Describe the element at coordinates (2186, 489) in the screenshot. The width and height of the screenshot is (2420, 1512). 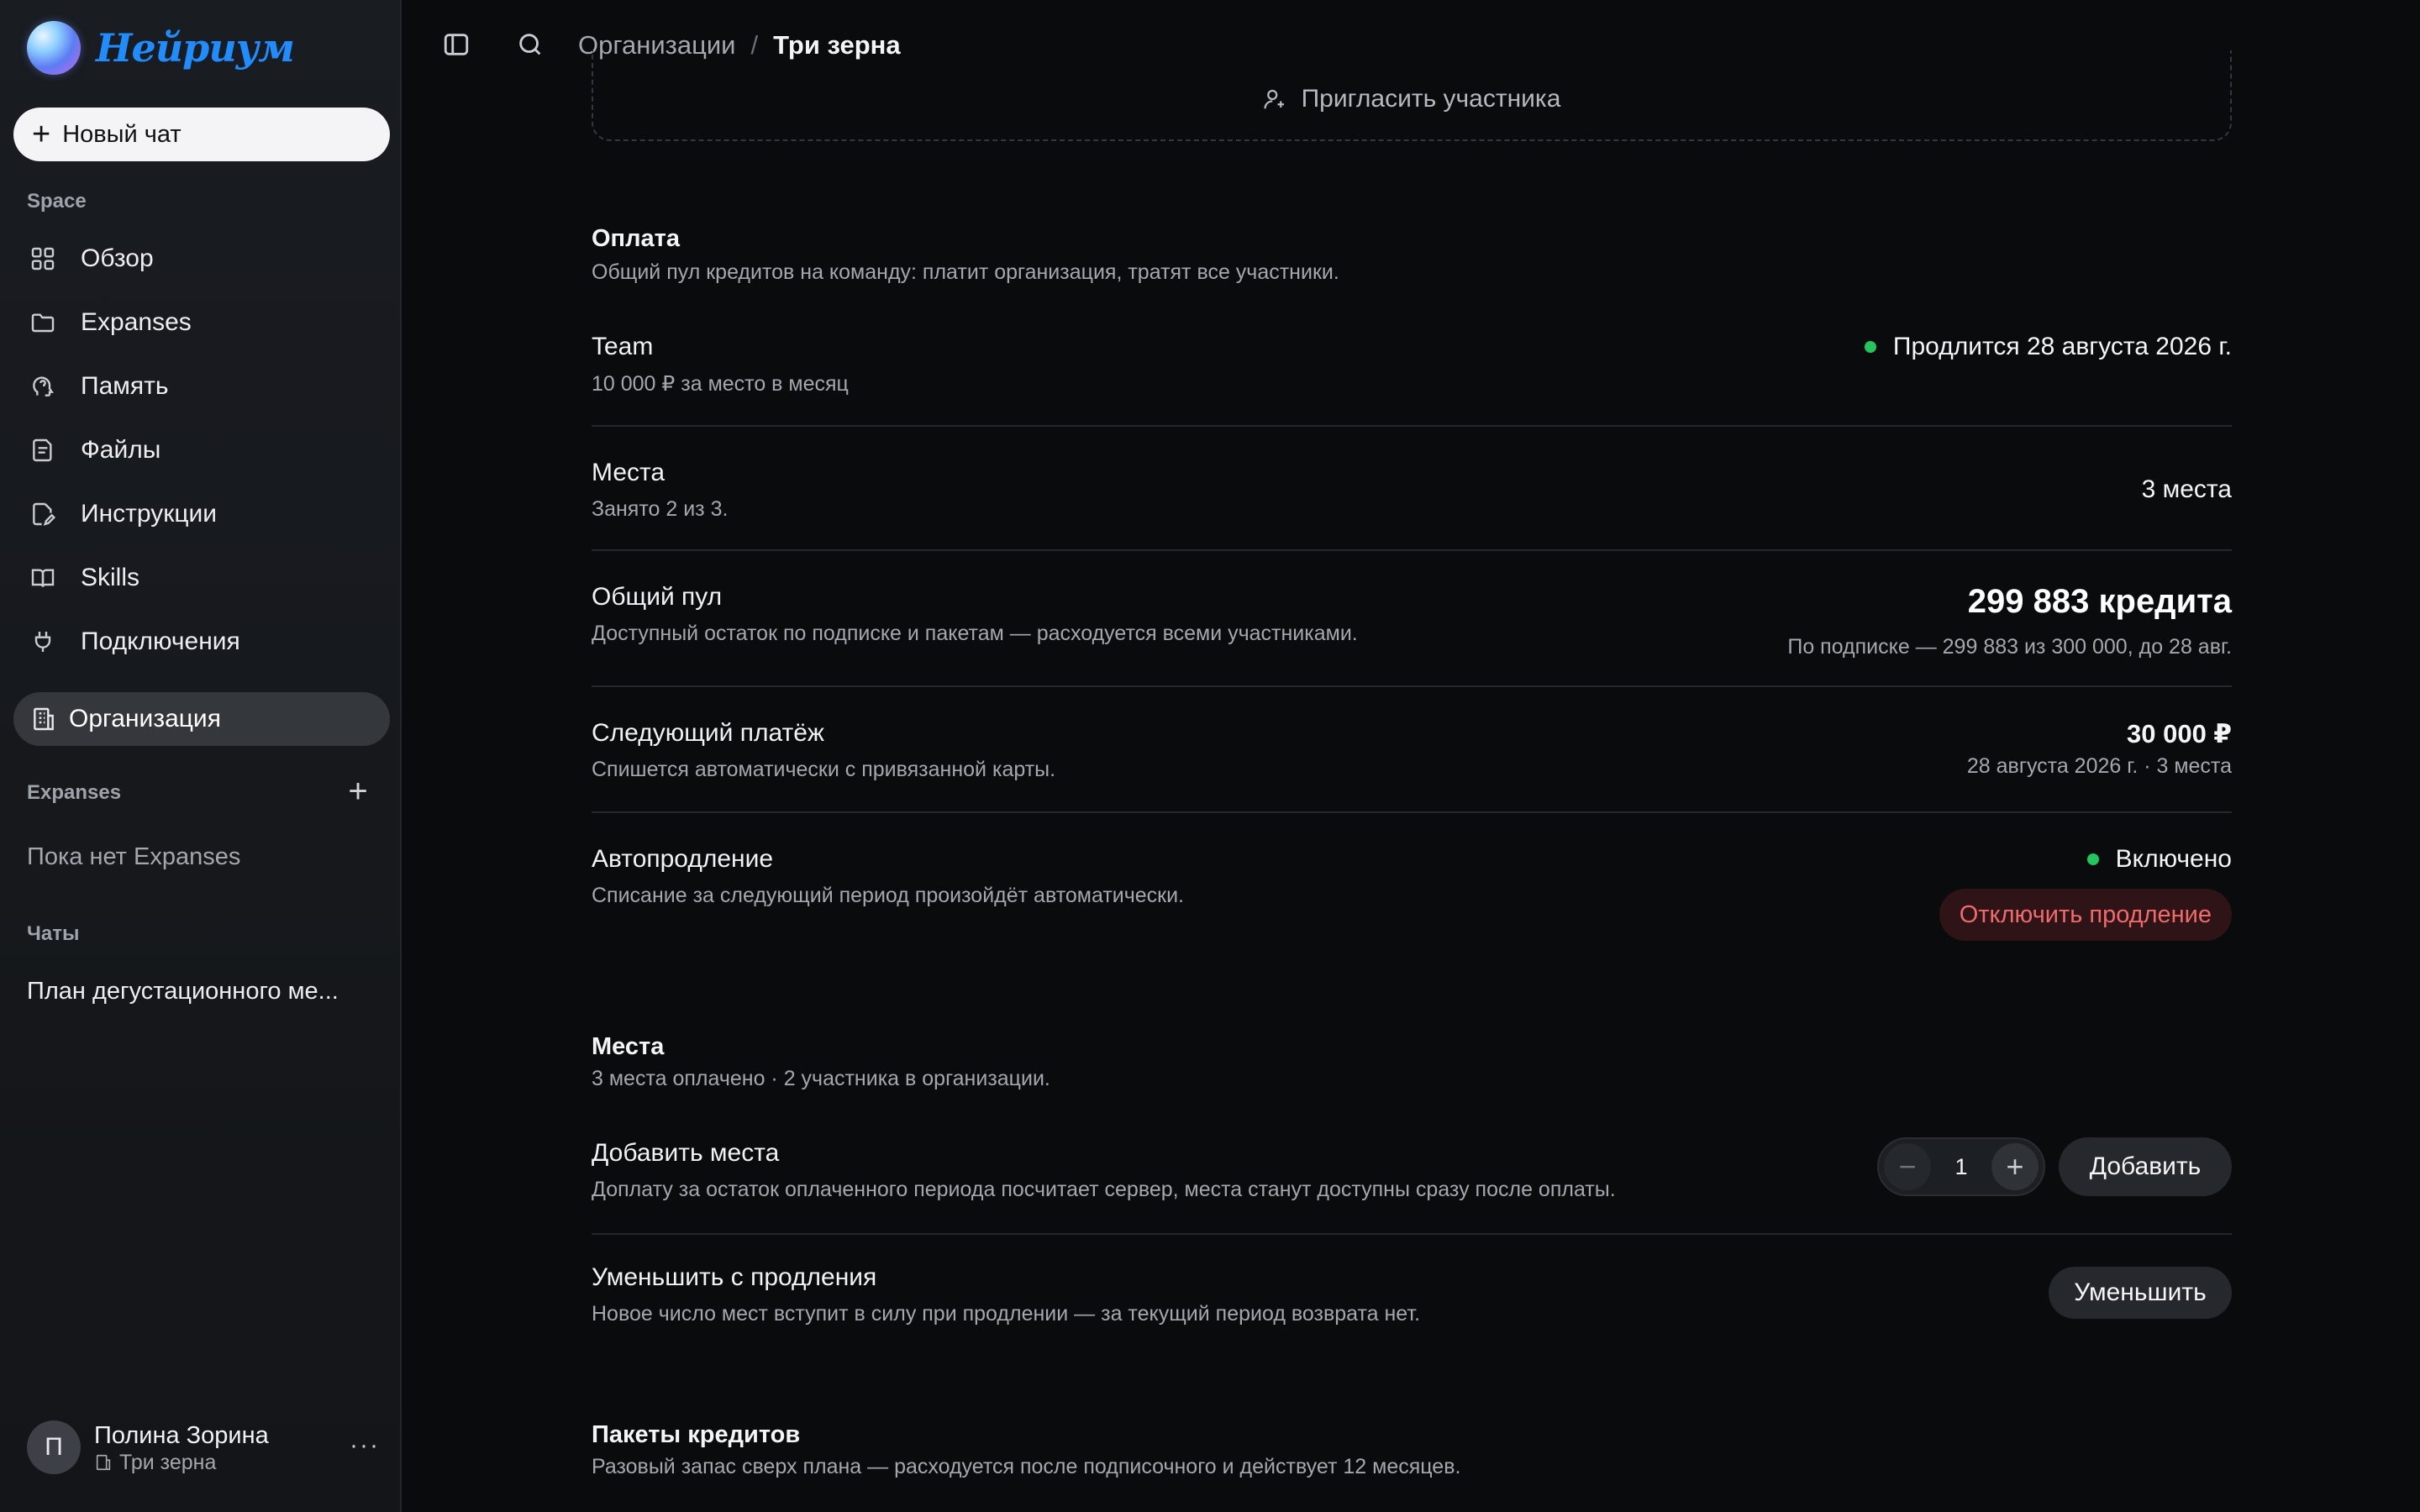
I see `seats-count: 3 места` at that location.